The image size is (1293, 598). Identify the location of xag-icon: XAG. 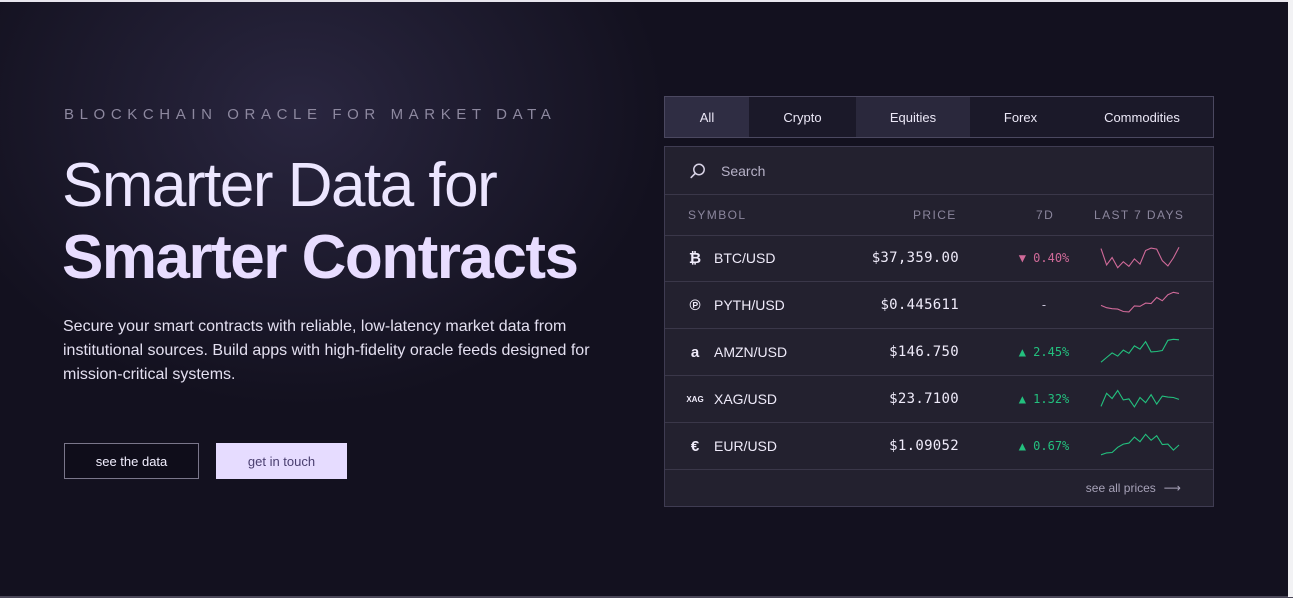
(695, 399).